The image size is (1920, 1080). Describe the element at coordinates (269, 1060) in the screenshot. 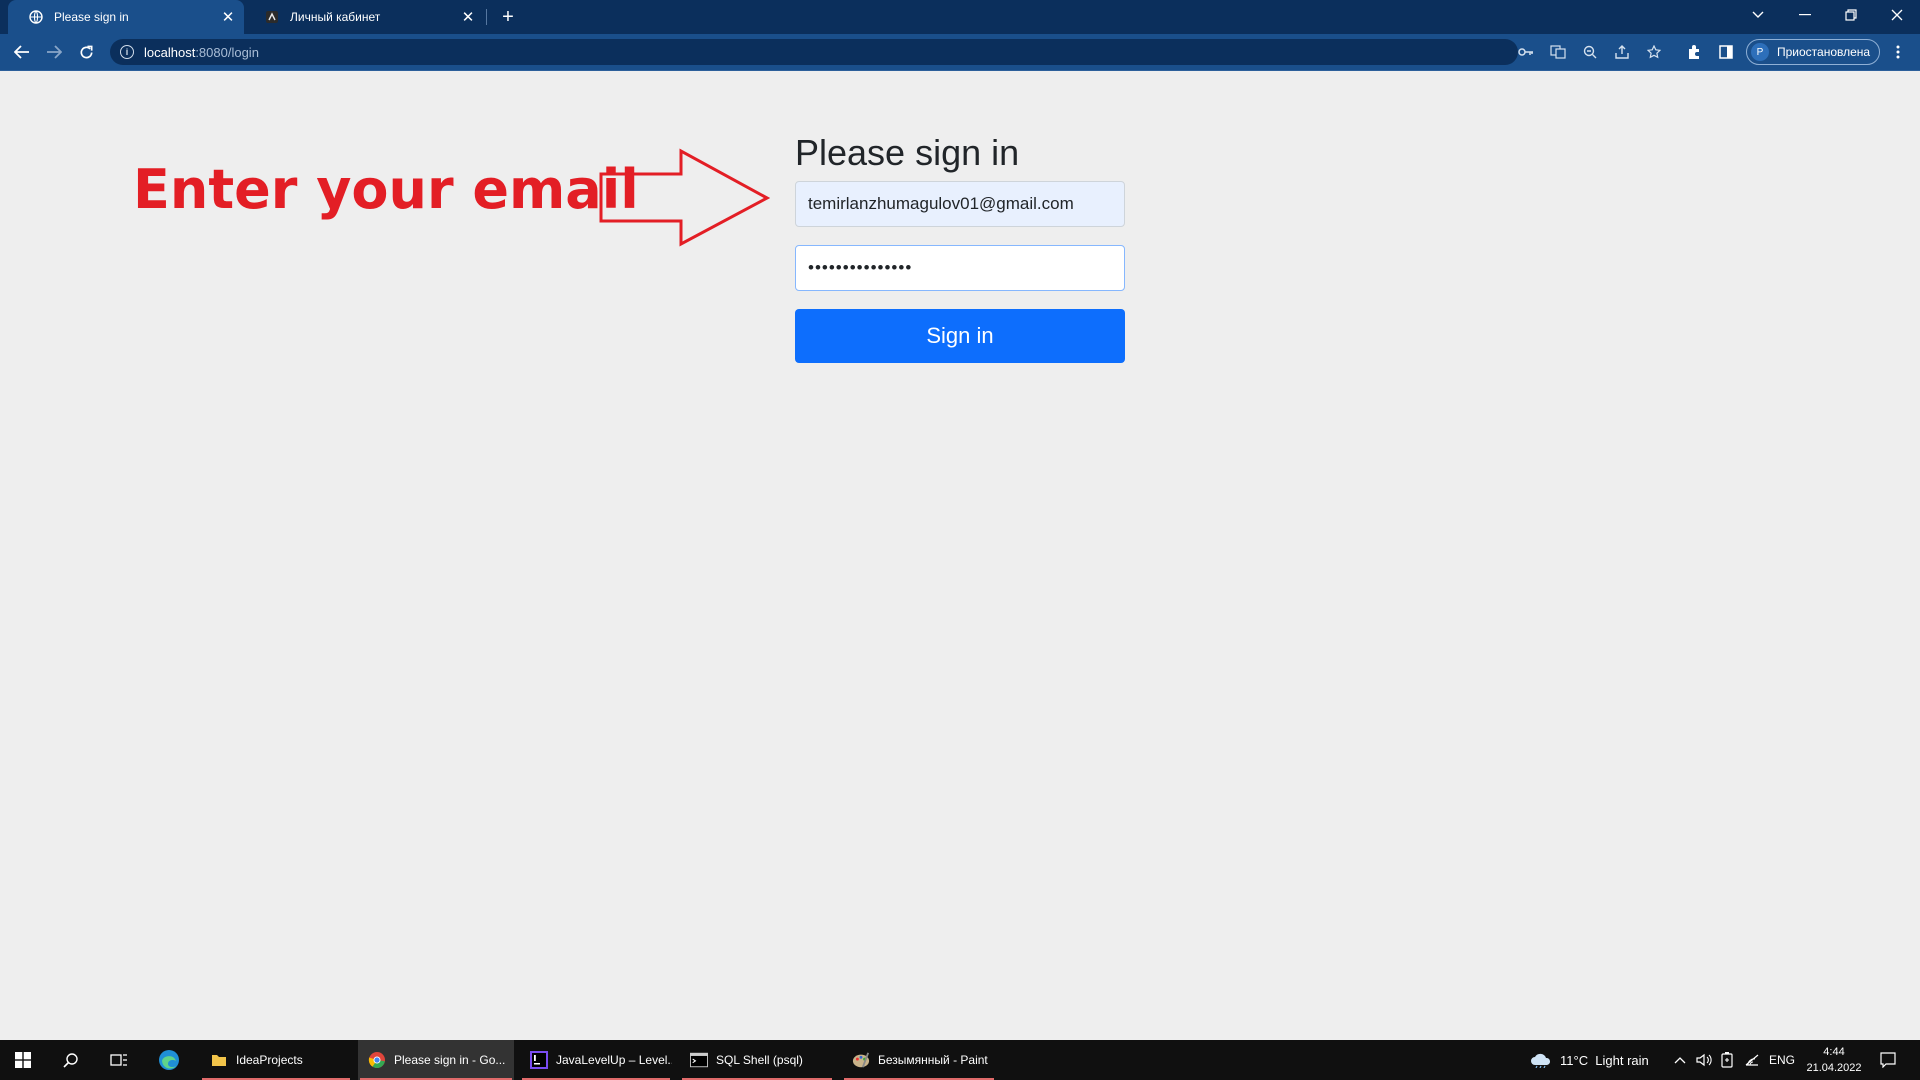

I see `taskbar-app-label: IdeaProjects` at that location.